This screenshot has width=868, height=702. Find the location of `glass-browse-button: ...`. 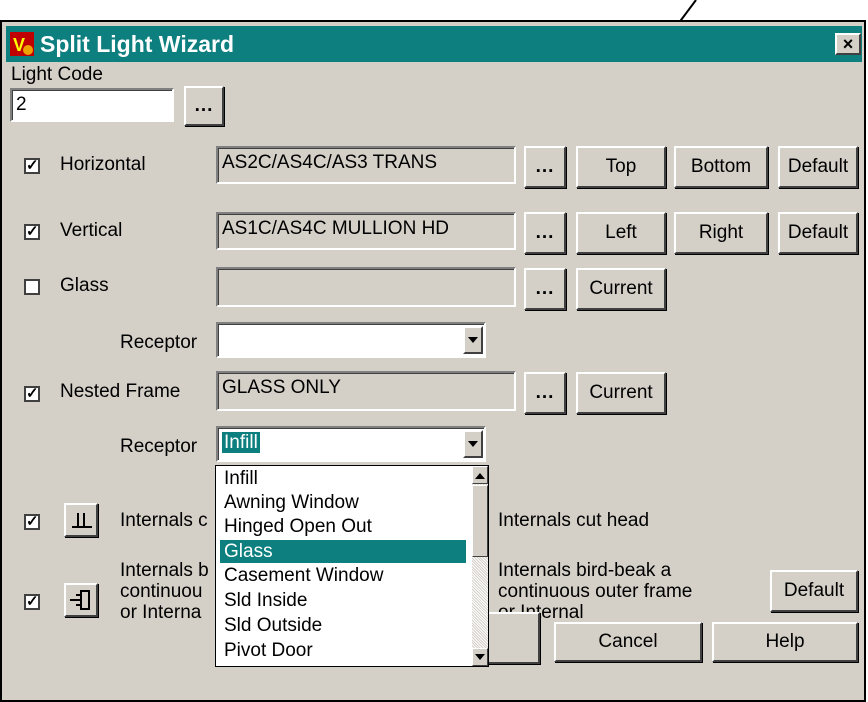

glass-browse-button: ... is located at coordinates (545, 289).